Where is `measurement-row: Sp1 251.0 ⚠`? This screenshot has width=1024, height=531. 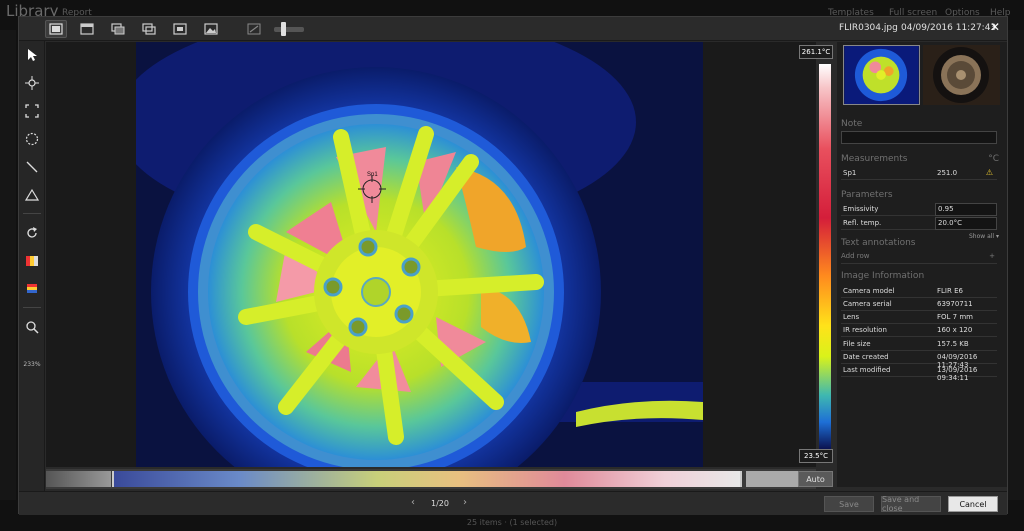
measurement-row: Sp1 251.0 ⚠ is located at coordinates (919, 173).